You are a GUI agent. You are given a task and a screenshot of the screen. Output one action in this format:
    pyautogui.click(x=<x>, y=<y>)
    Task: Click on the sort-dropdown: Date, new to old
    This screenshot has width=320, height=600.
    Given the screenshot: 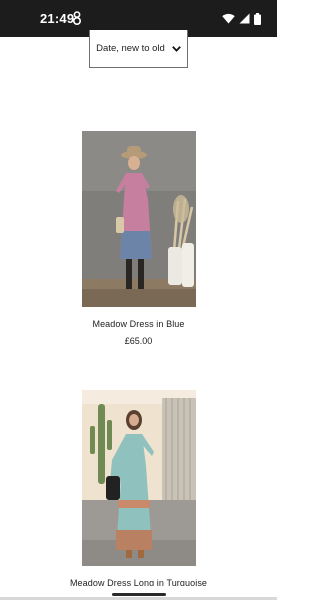 What is the action you would take?
    pyautogui.click(x=138, y=49)
    